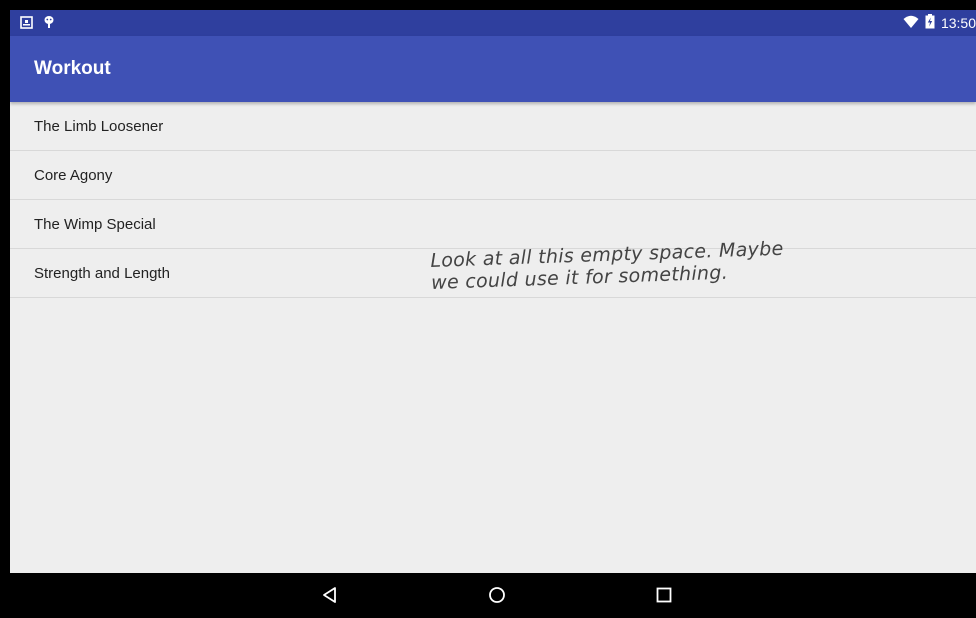  Describe the element at coordinates (664, 595) in the screenshot. I see `recents-icon` at that location.